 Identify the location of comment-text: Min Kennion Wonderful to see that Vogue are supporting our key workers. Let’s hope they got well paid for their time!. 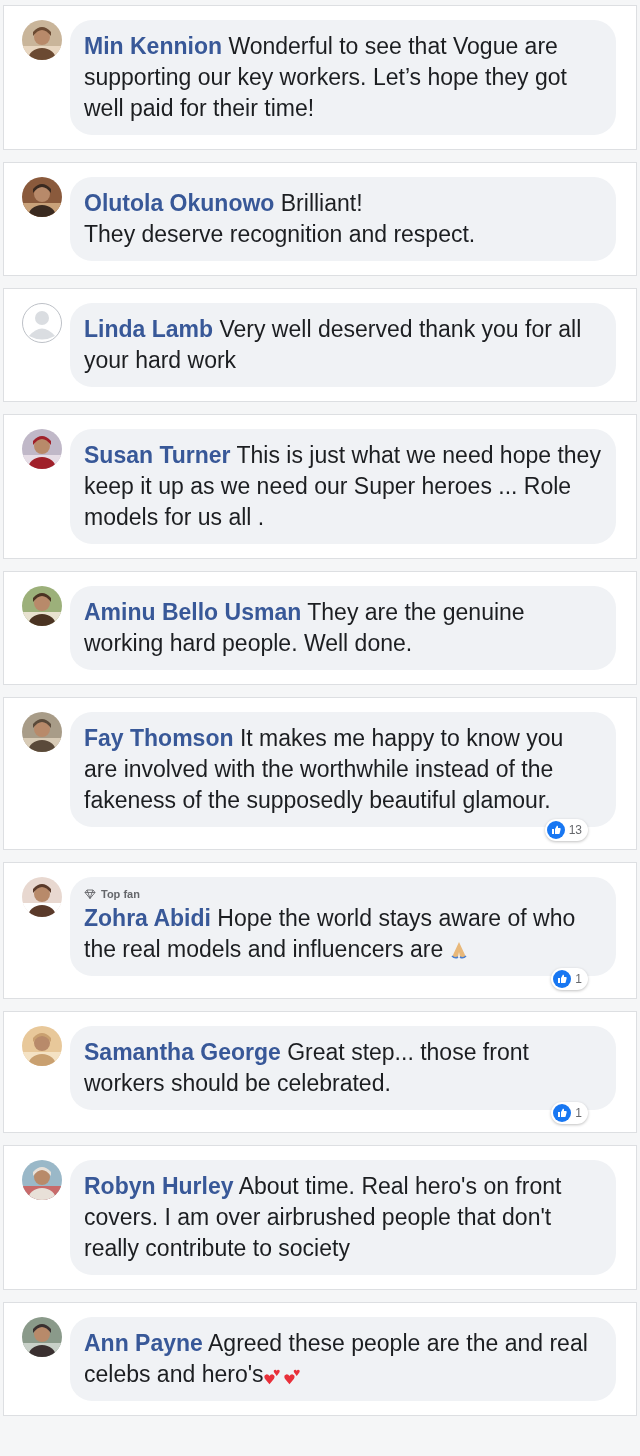
(326, 77).